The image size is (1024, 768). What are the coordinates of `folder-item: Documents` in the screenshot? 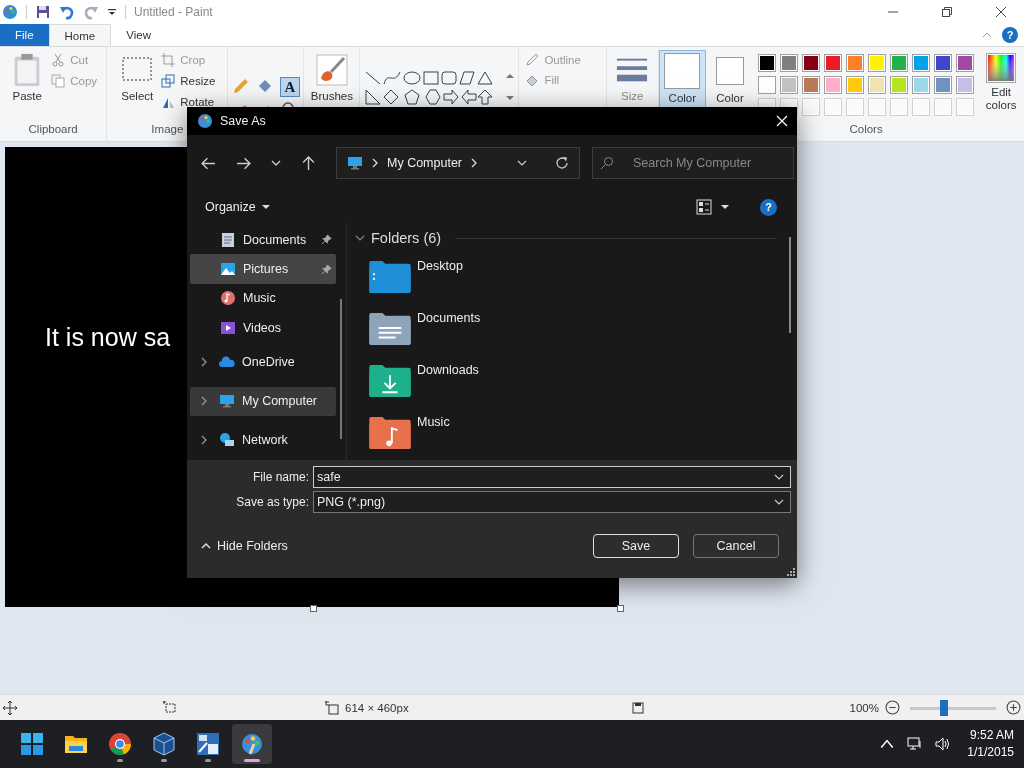 It's located at (430, 331).